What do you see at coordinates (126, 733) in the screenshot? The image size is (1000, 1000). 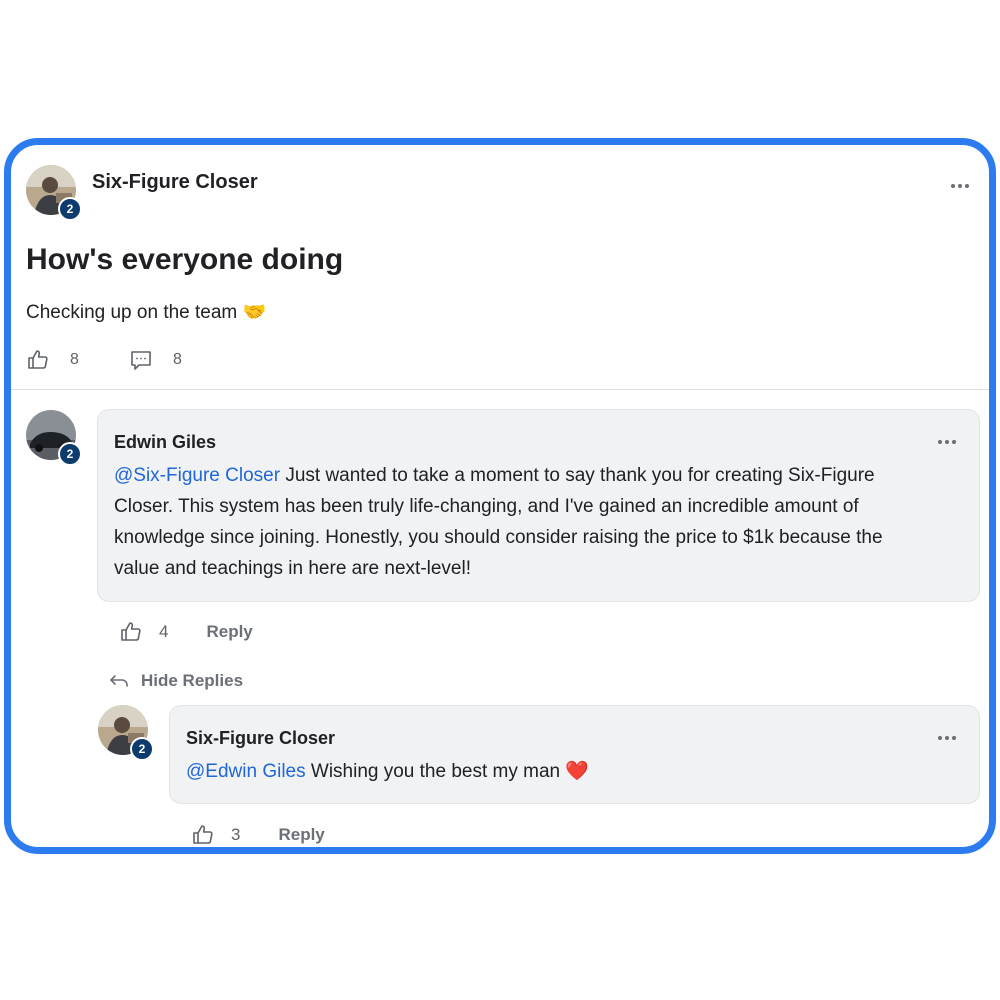 I see `reply-author-avatar: 2` at bounding box center [126, 733].